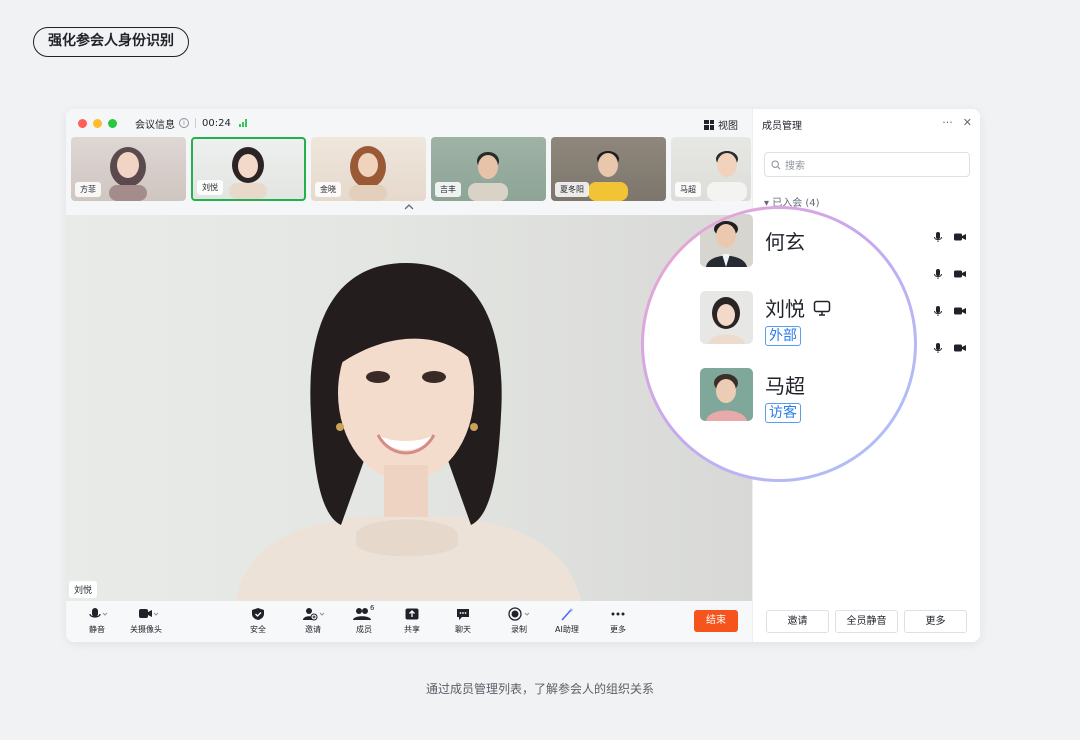 Image resolution: width=1080 pixels, height=740 pixels. What do you see at coordinates (412, 621) in the screenshot?
I see `share-button: 共享` at bounding box center [412, 621].